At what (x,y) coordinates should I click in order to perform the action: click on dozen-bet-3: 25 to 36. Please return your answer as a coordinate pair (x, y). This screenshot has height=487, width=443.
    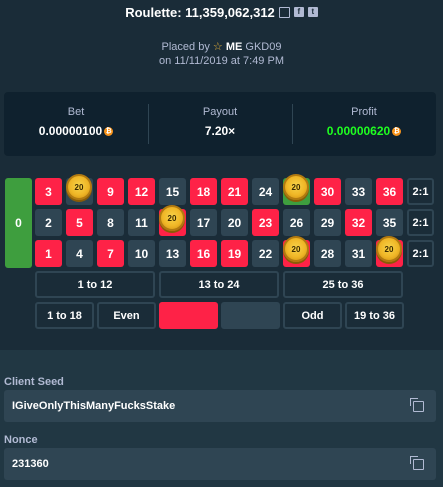
    Looking at the image, I should click on (343, 284).